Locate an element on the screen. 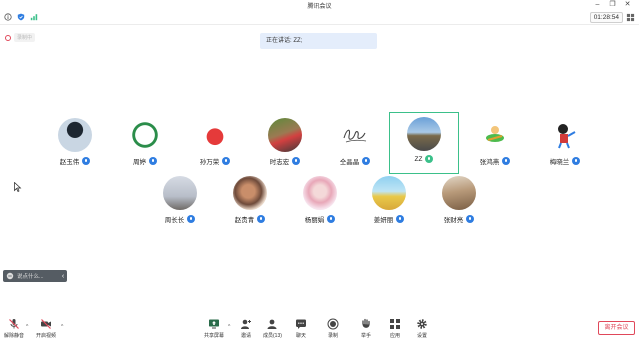 Image resolution: width=639 pixels, height=342 pixels. chat-label: 聊天 is located at coordinates (300, 336).